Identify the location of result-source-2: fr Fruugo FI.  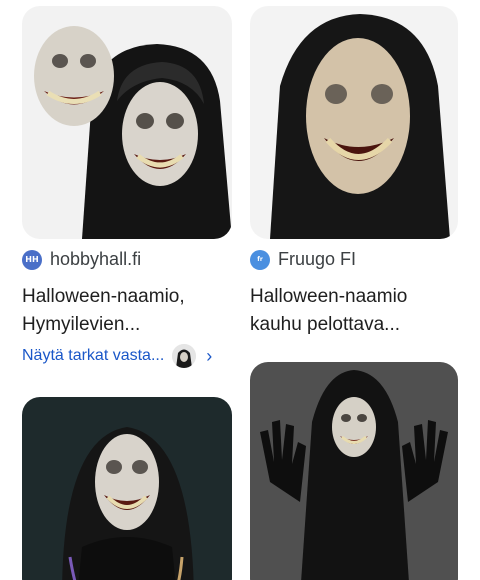
(303, 259).